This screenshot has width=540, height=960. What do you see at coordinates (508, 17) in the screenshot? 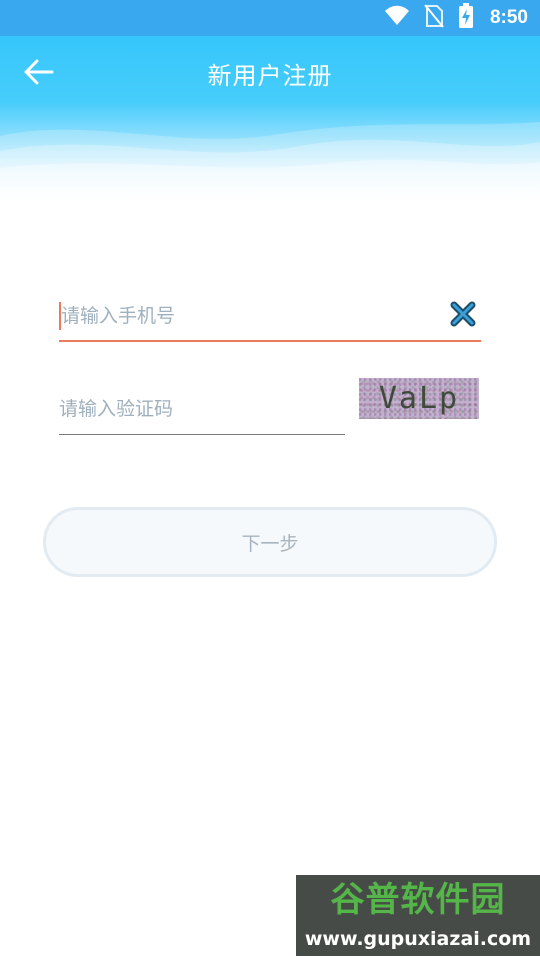
I see `status-time: 8:50` at bounding box center [508, 17].